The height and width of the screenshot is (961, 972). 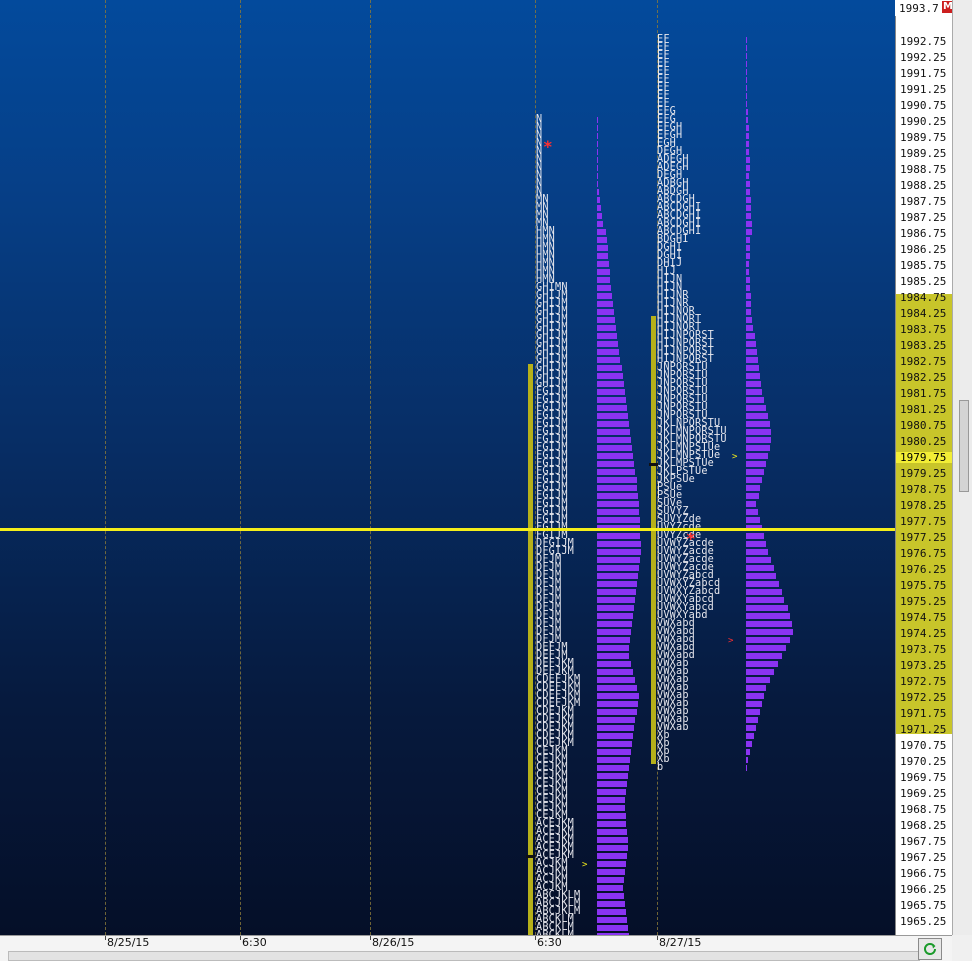 I want to click on top-price-label: 1993.7, so click(x=919, y=8).